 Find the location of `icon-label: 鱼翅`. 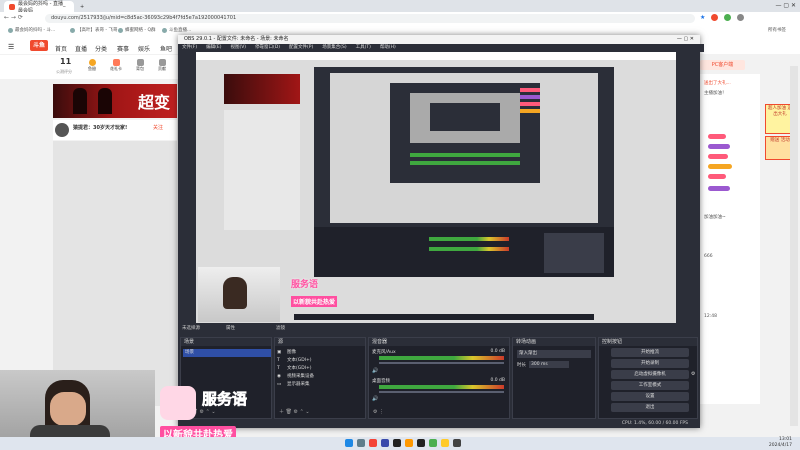

icon-label: 鱼翅 is located at coordinates (92, 68).